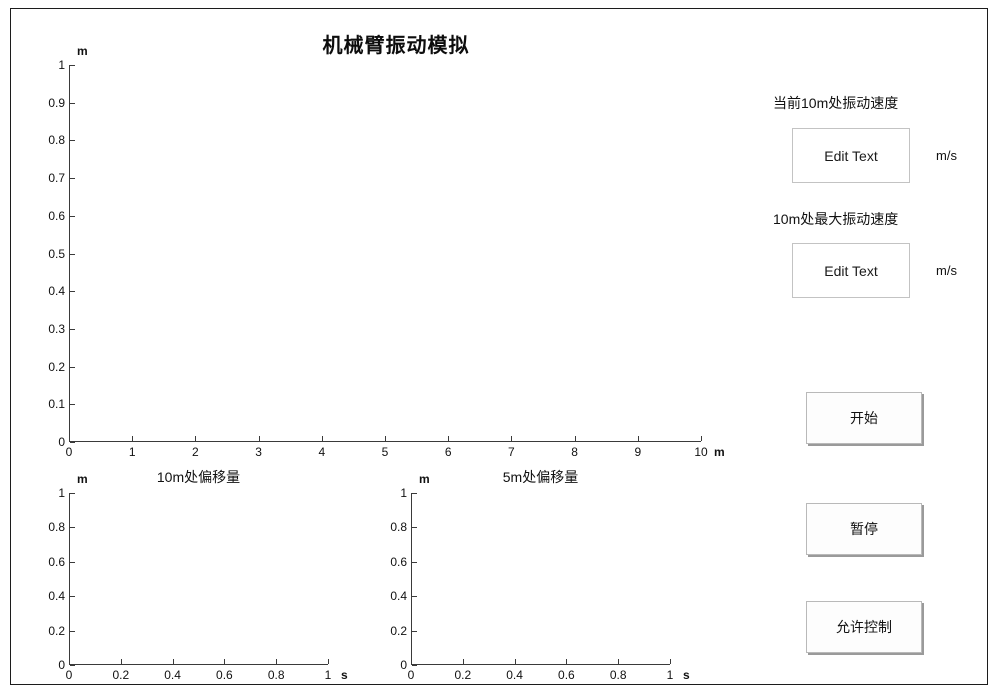  I want to click on subplot-5m-y-unit: m, so click(424, 479).